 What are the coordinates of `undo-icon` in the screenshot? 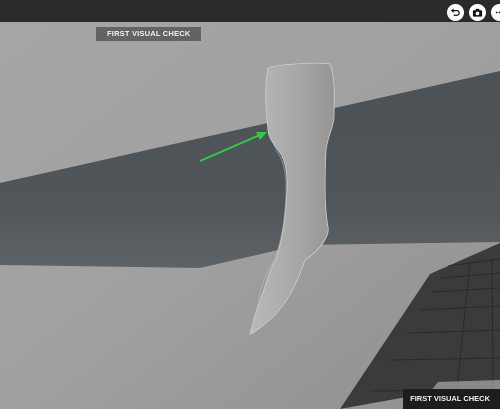 It's located at (455, 12).